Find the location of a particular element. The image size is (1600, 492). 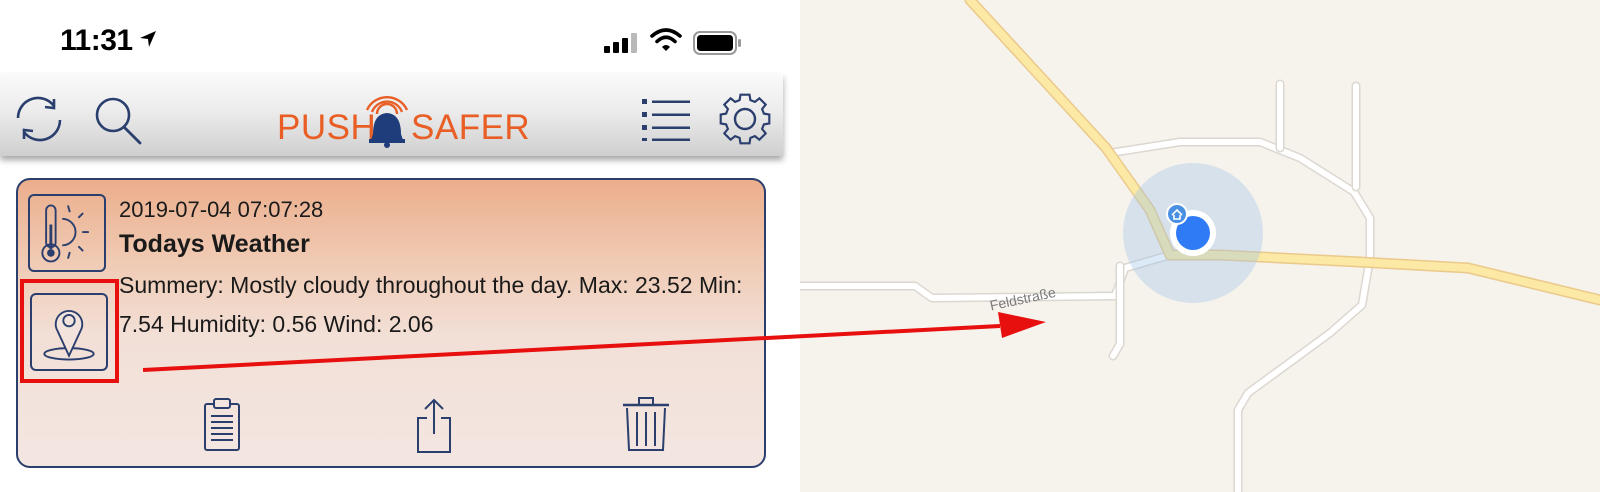

weather-icon is located at coordinates (67, 233).